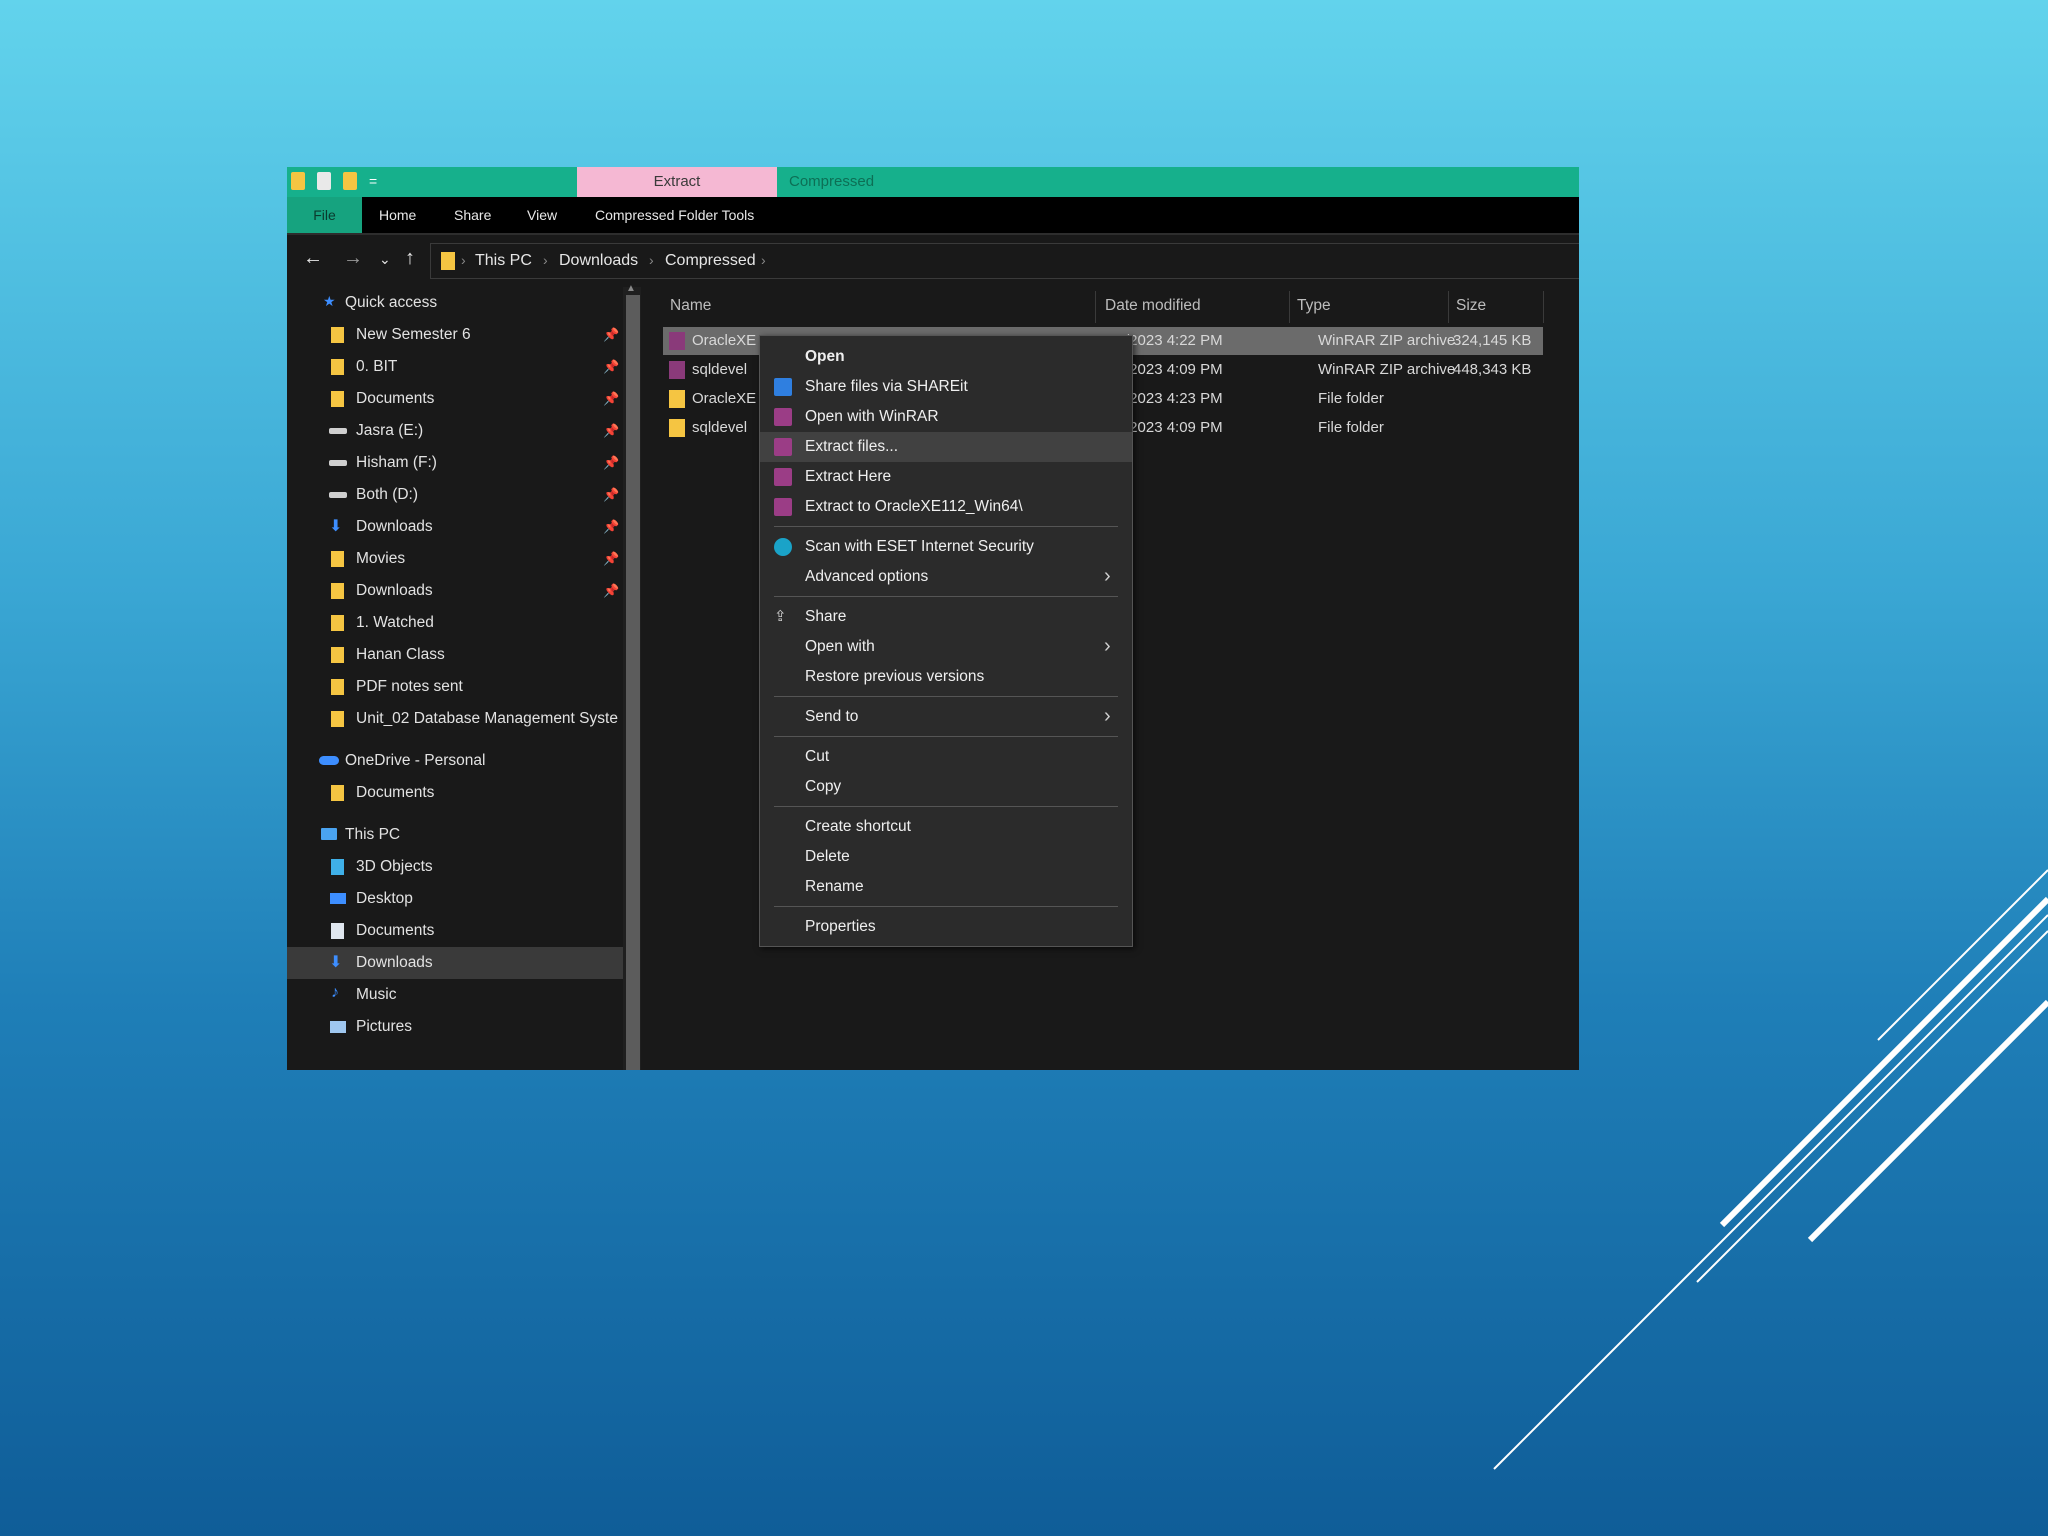 Image resolution: width=2048 pixels, height=1536 pixels. I want to click on menu-item-create-shortcut: Create shortcut, so click(946, 827).